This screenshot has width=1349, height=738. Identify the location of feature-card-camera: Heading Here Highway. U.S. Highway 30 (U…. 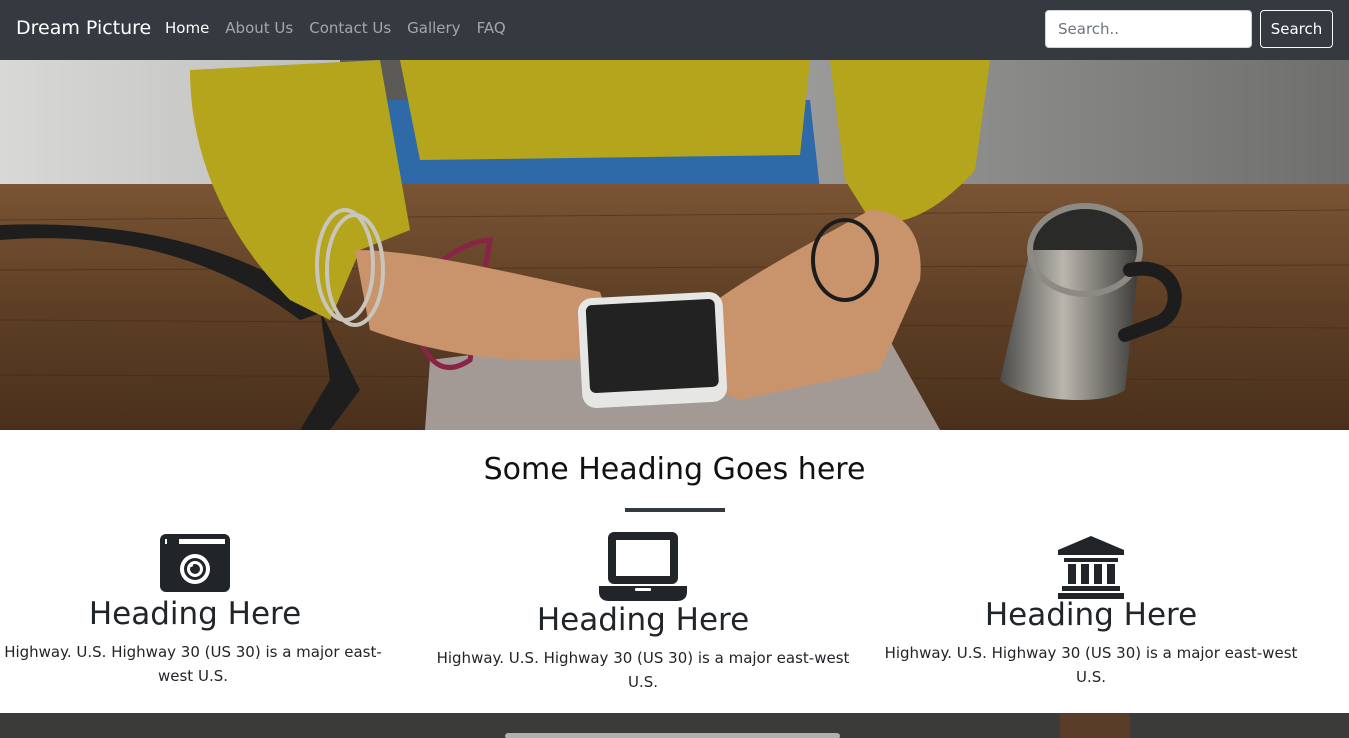
(195, 609).